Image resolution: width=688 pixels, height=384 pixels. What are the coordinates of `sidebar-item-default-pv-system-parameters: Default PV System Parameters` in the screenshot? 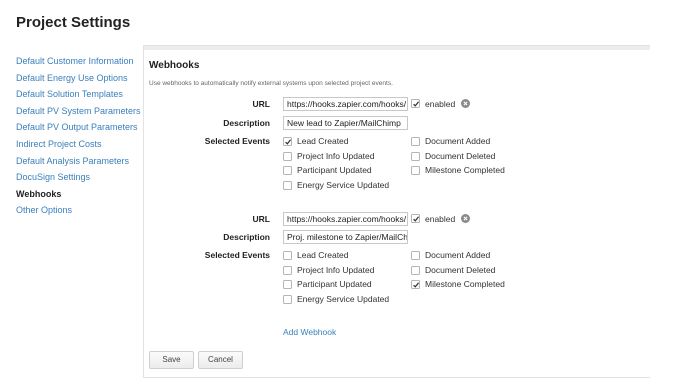 It's located at (80, 111).